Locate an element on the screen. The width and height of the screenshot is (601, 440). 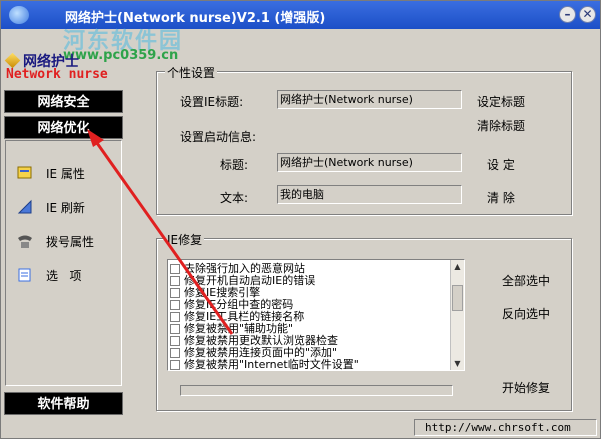
repair-item: 修复被禁用"Internet临时文件设置" is located at coordinates (264, 364).